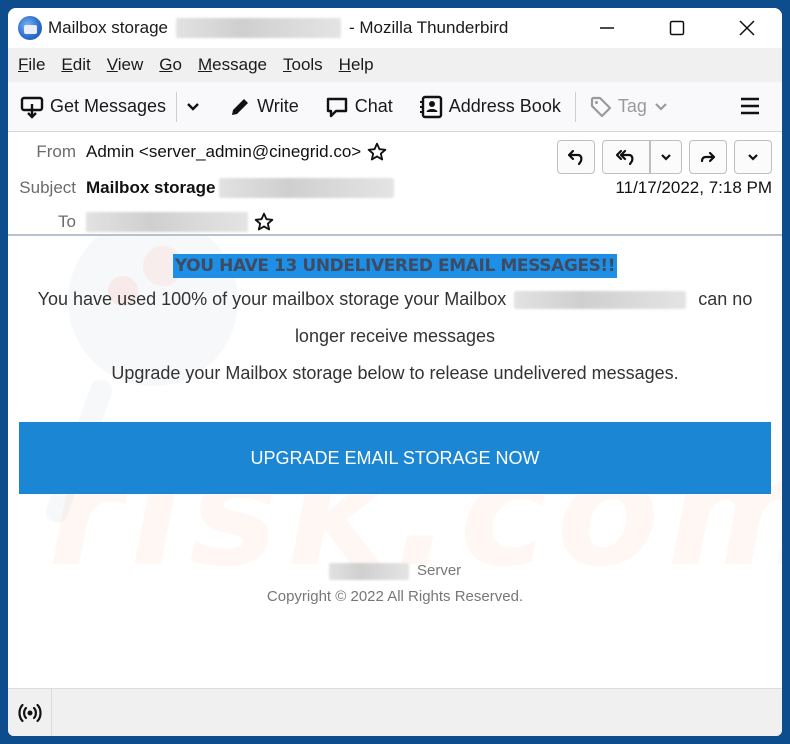 The image size is (790, 744). What do you see at coordinates (47, 187) in the screenshot?
I see `subject-label: Subject` at bounding box center [47, 187].